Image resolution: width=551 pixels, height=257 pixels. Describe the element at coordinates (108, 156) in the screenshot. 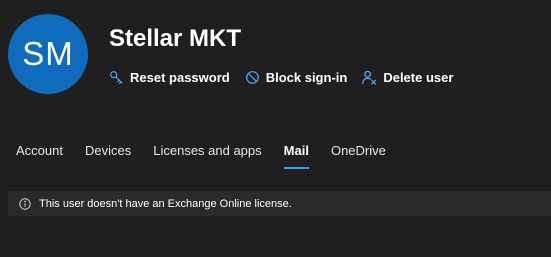

I see `tab-devices: Devices` at that location.